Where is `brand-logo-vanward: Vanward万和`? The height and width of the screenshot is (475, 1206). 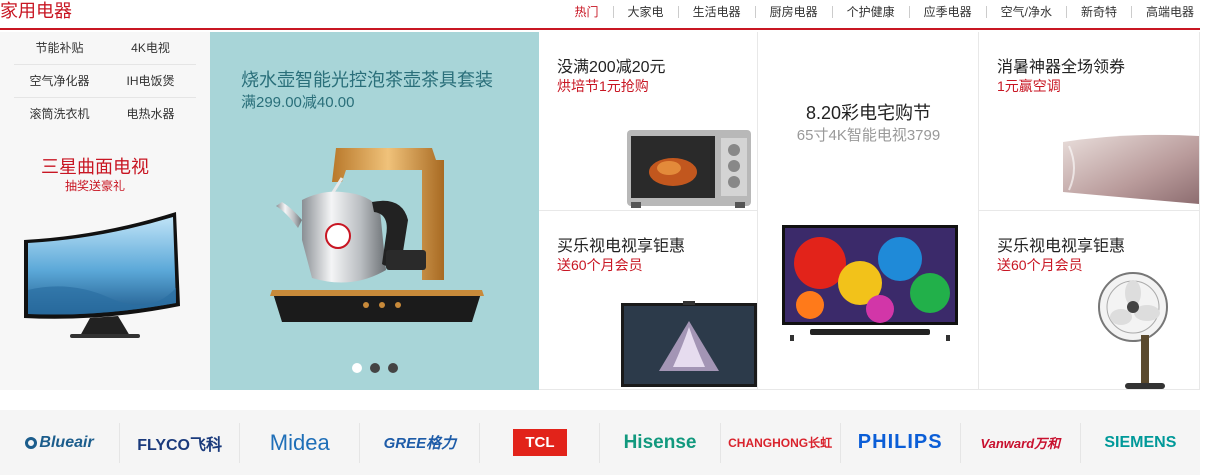
brand-logo-vanward: Vanward万和 is located at coordinates (1021, 442).